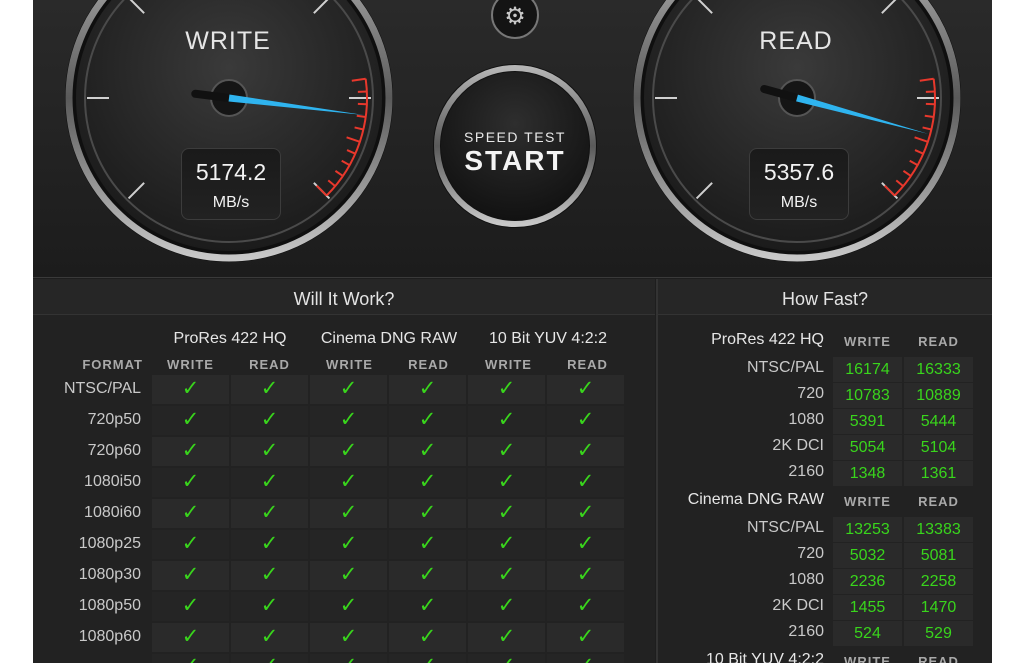 This screenshot has width=1025, height=663. I want to click on will-row-label: 1080i60, so click(112, 512).